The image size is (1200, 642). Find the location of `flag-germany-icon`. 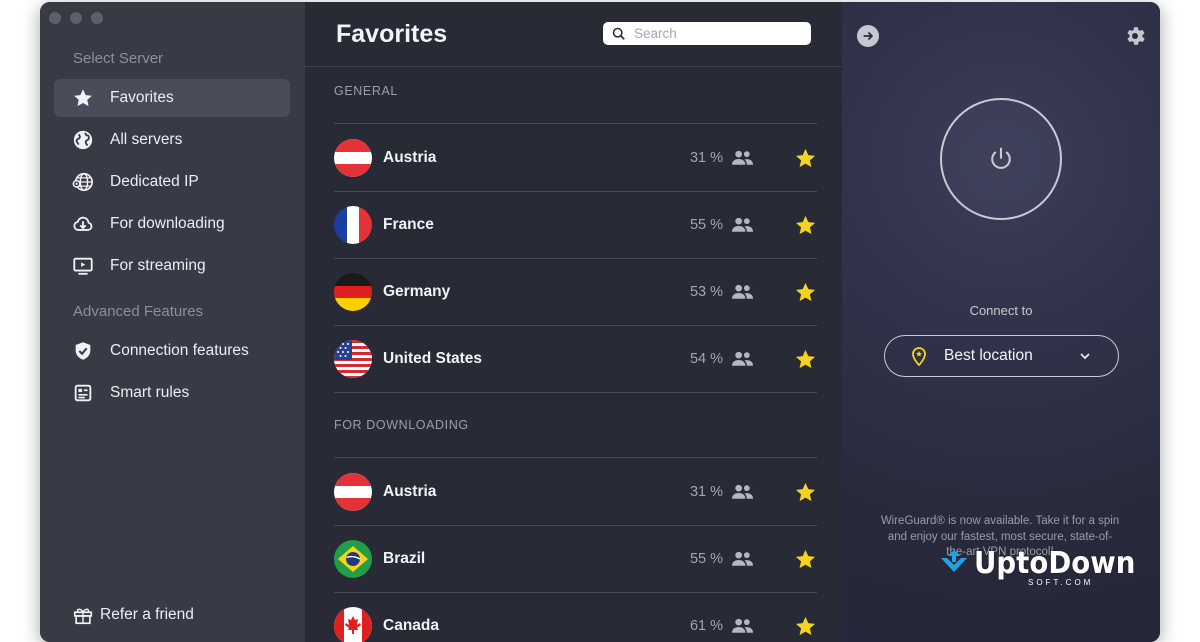

flag-germany-icon is located at coordinates (353, 292).